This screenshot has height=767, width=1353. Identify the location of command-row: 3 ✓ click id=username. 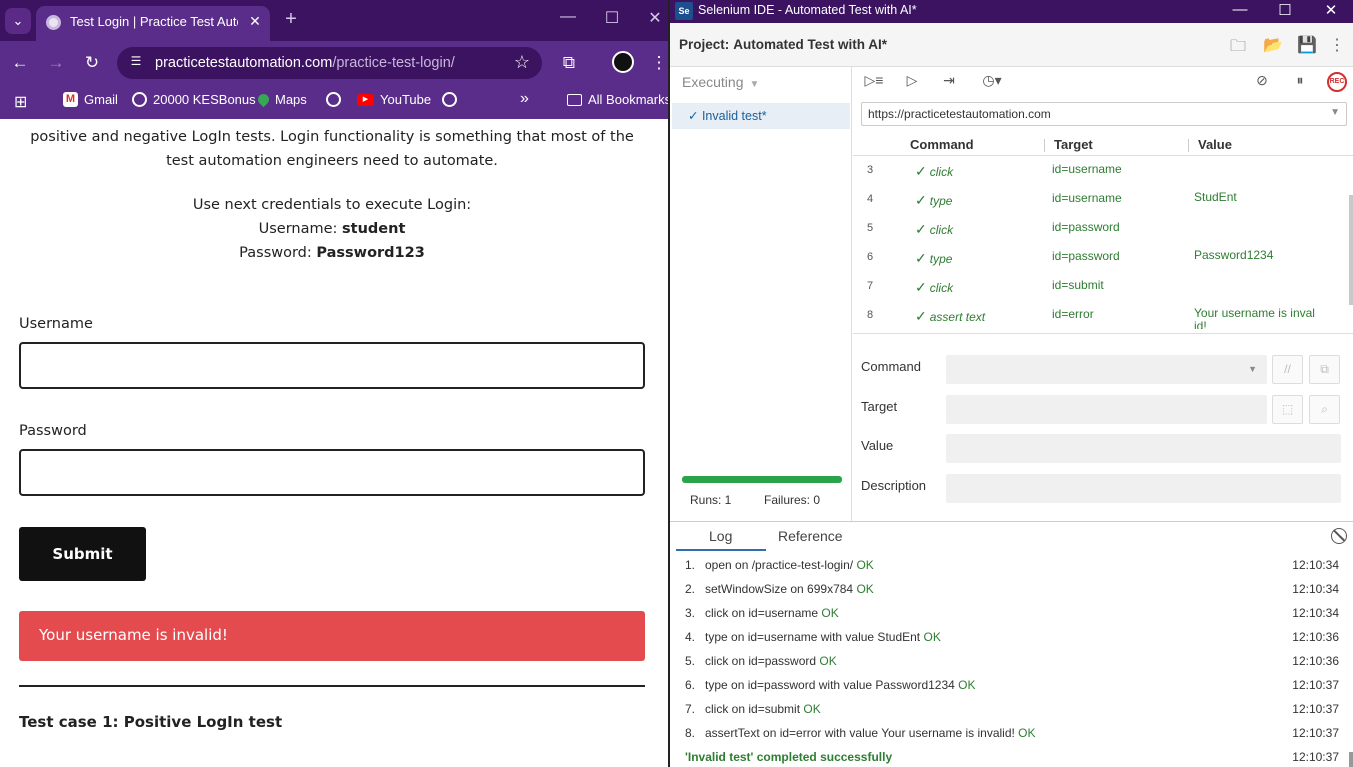
(1101, 170).